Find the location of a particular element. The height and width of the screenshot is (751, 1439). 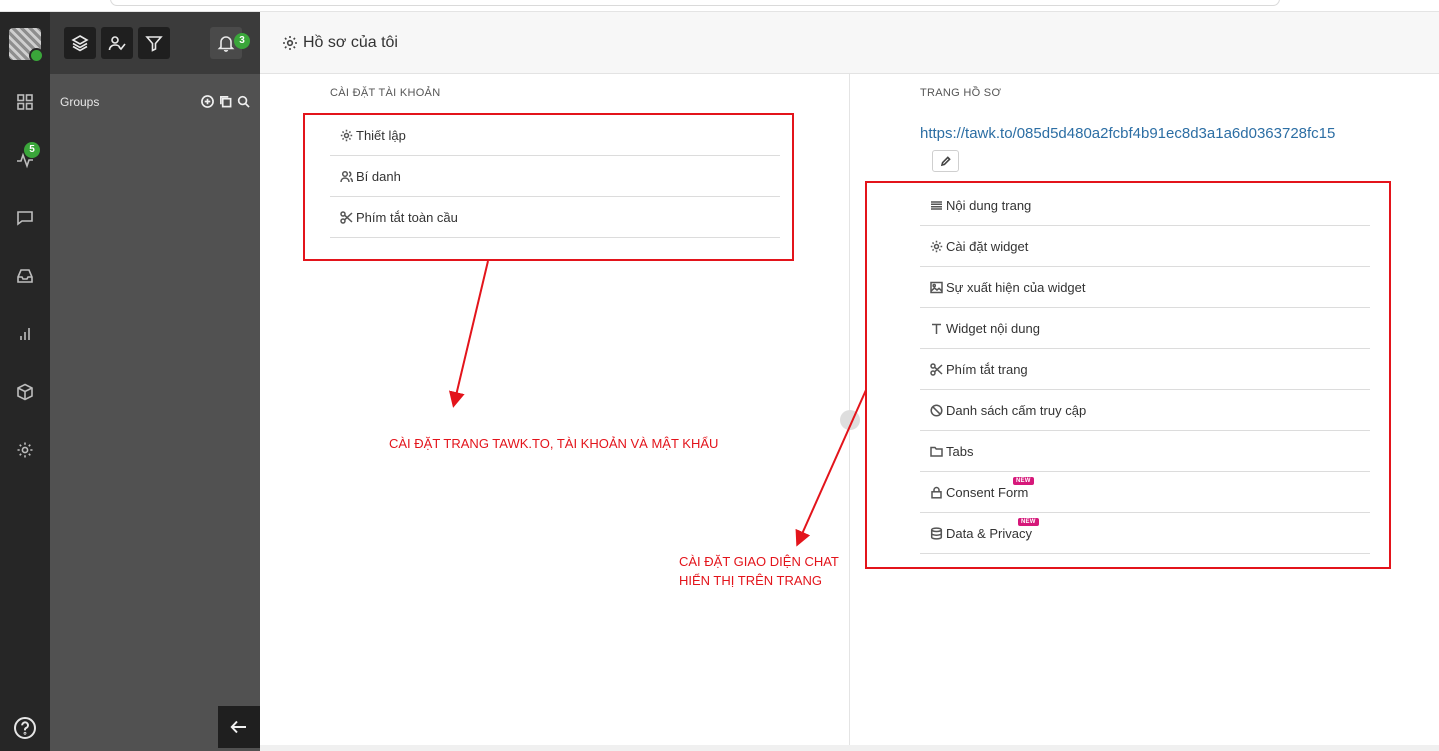

page-title: Hồ sơ của tôi is located at coordinates (340, 43).